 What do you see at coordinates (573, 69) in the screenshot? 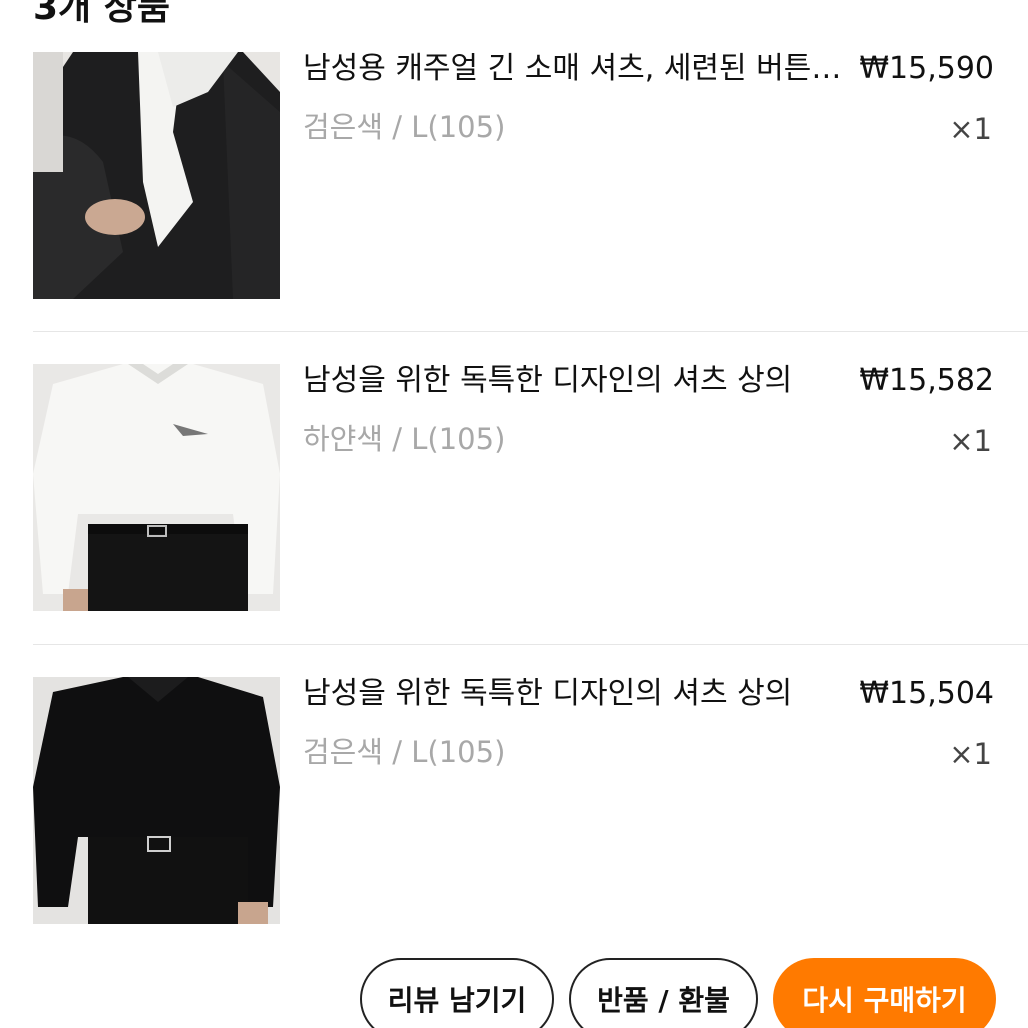
I see `product-name: 남성용 캐주얼 긴 소매 셔츠, 세련된 버튼다운` at bounding box center [573, 69].